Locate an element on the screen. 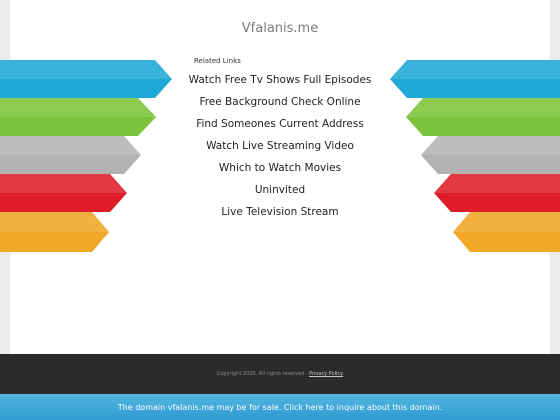  related-link-background-check: Free Background Check Online is located at coordinates (279, 102).